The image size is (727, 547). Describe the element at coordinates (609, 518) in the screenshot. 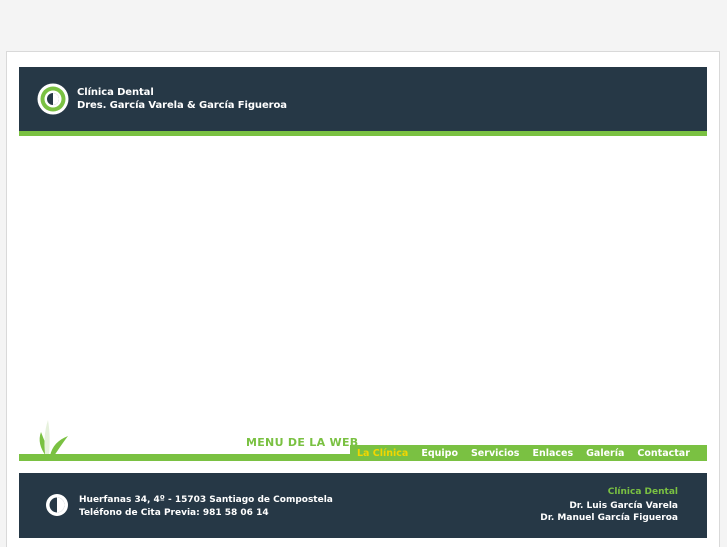

I see `footer-doctor-2: Dr. Manuel García Figueroa` at that location.